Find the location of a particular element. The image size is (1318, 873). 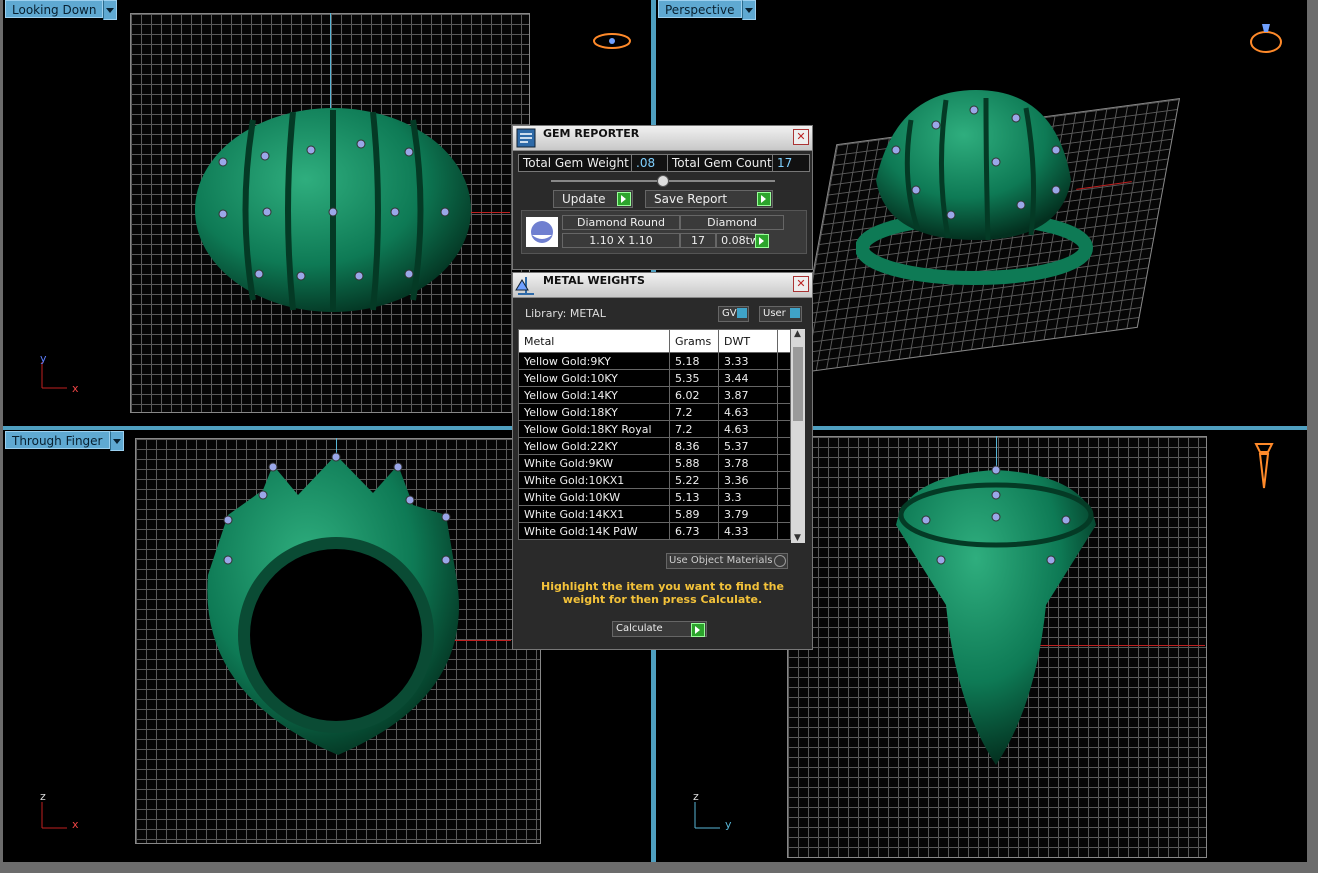

save-report-button: Save Report is located at coordinates (709, 199).